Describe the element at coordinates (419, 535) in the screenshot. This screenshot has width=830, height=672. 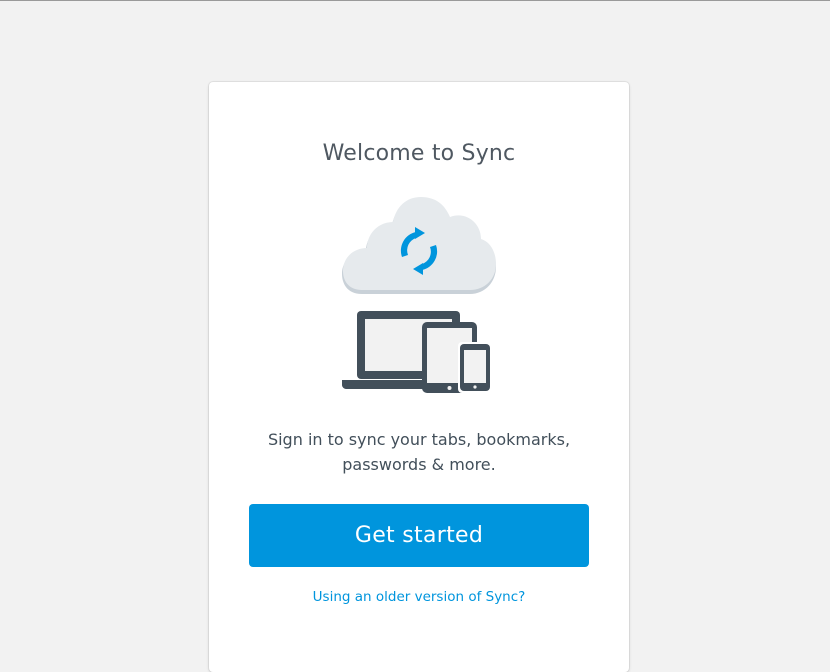
I see `get-started-button: Get started` at that location.